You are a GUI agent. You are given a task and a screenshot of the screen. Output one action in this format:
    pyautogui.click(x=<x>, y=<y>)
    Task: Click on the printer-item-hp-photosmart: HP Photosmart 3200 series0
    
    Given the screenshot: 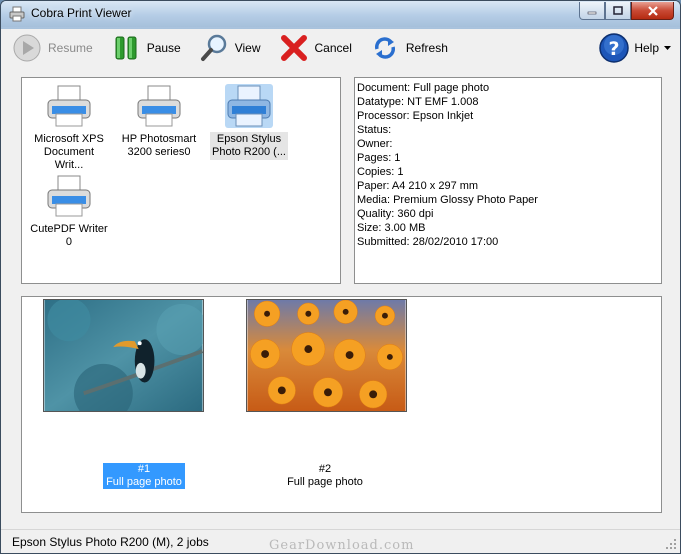 What is the action you would take?
    pyautogui.click(x=159, y=122)
    